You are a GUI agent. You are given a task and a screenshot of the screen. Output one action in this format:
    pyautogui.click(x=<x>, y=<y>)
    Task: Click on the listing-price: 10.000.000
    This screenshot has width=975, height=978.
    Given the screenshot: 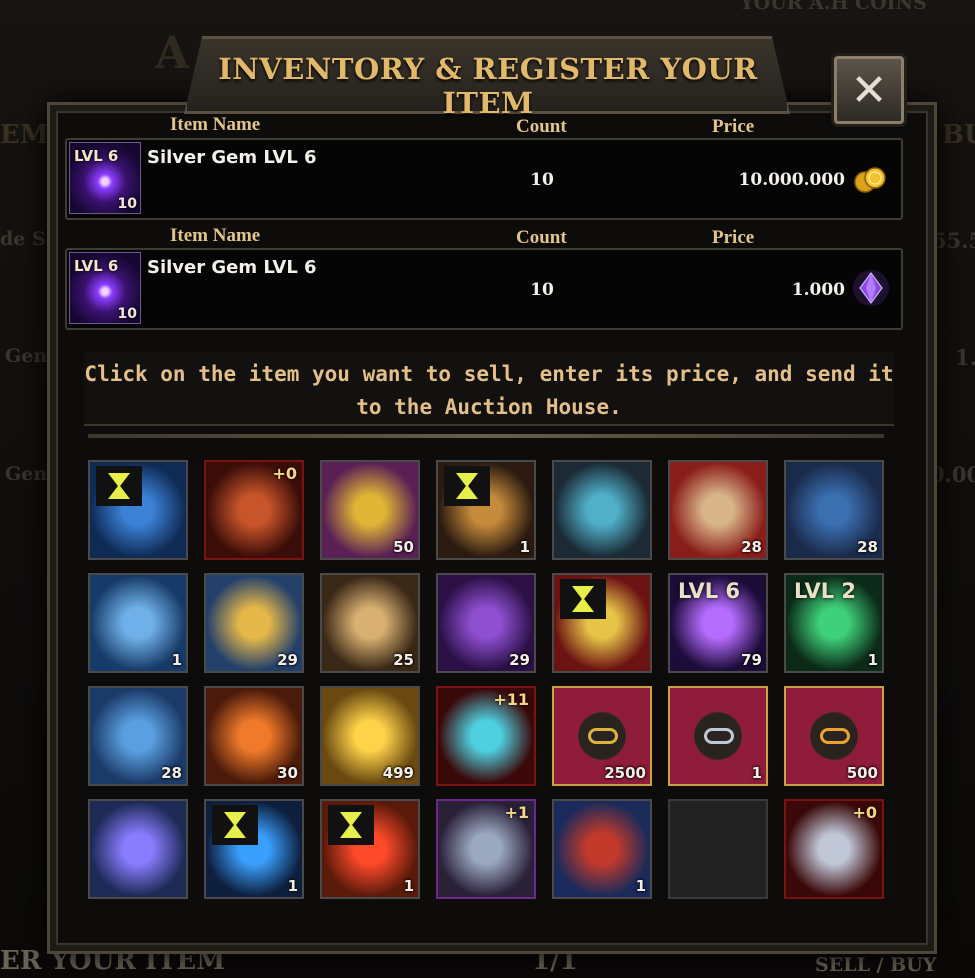 What is the action you would take?
    pyautogui.click(x=791, y=180)
    